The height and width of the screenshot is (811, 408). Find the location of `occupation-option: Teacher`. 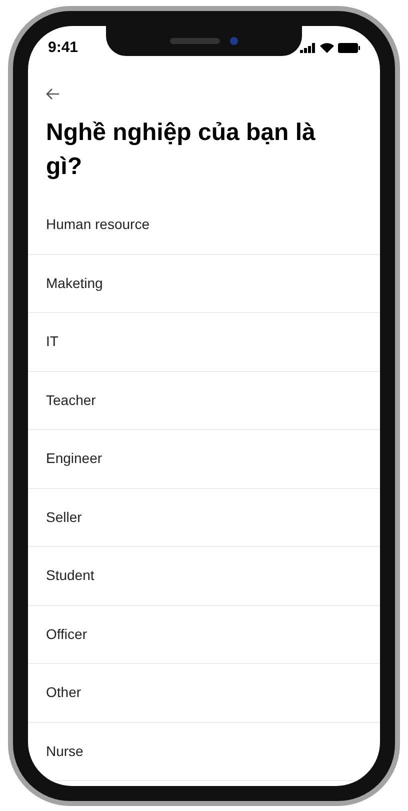

occupation-option: Teacher is located at coordinates (71, 400).